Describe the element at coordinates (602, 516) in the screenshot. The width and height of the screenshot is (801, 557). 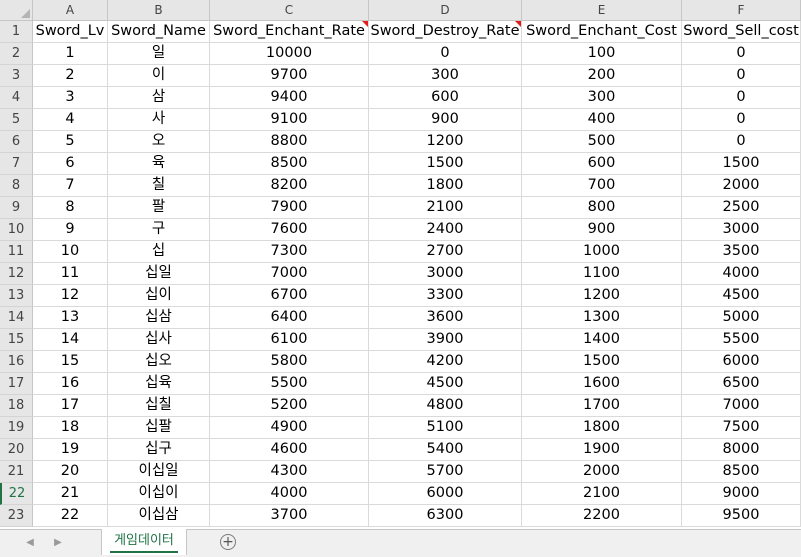
I see `data-cell: 2200` at that location.